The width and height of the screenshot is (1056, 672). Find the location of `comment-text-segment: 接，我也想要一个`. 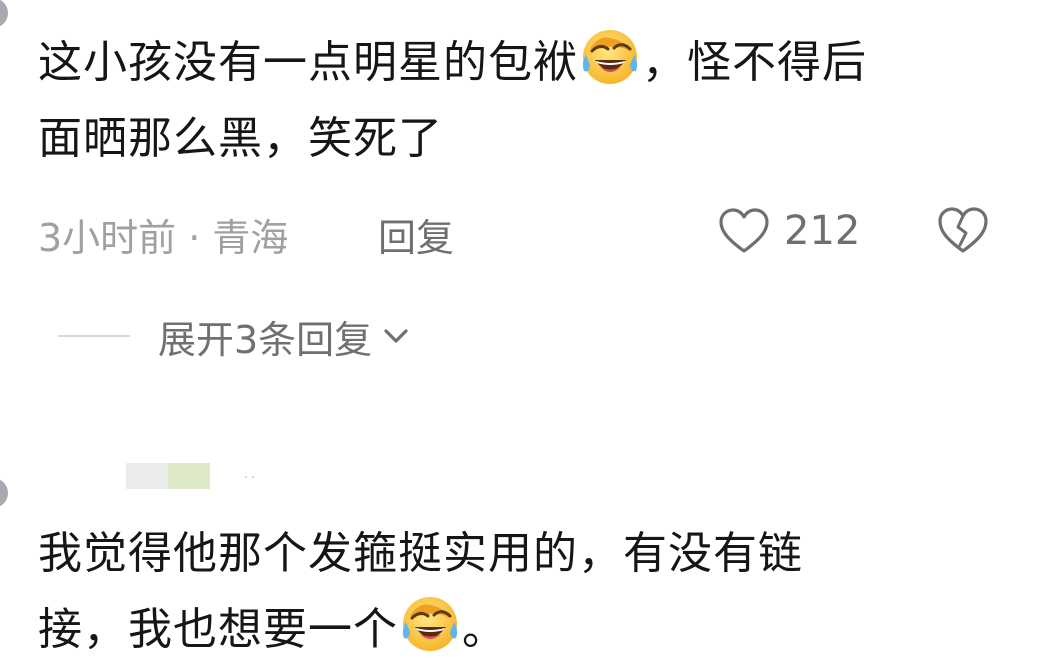

comment-text-segment: 接，我也想要一个 is located at coordinates (218, 629).